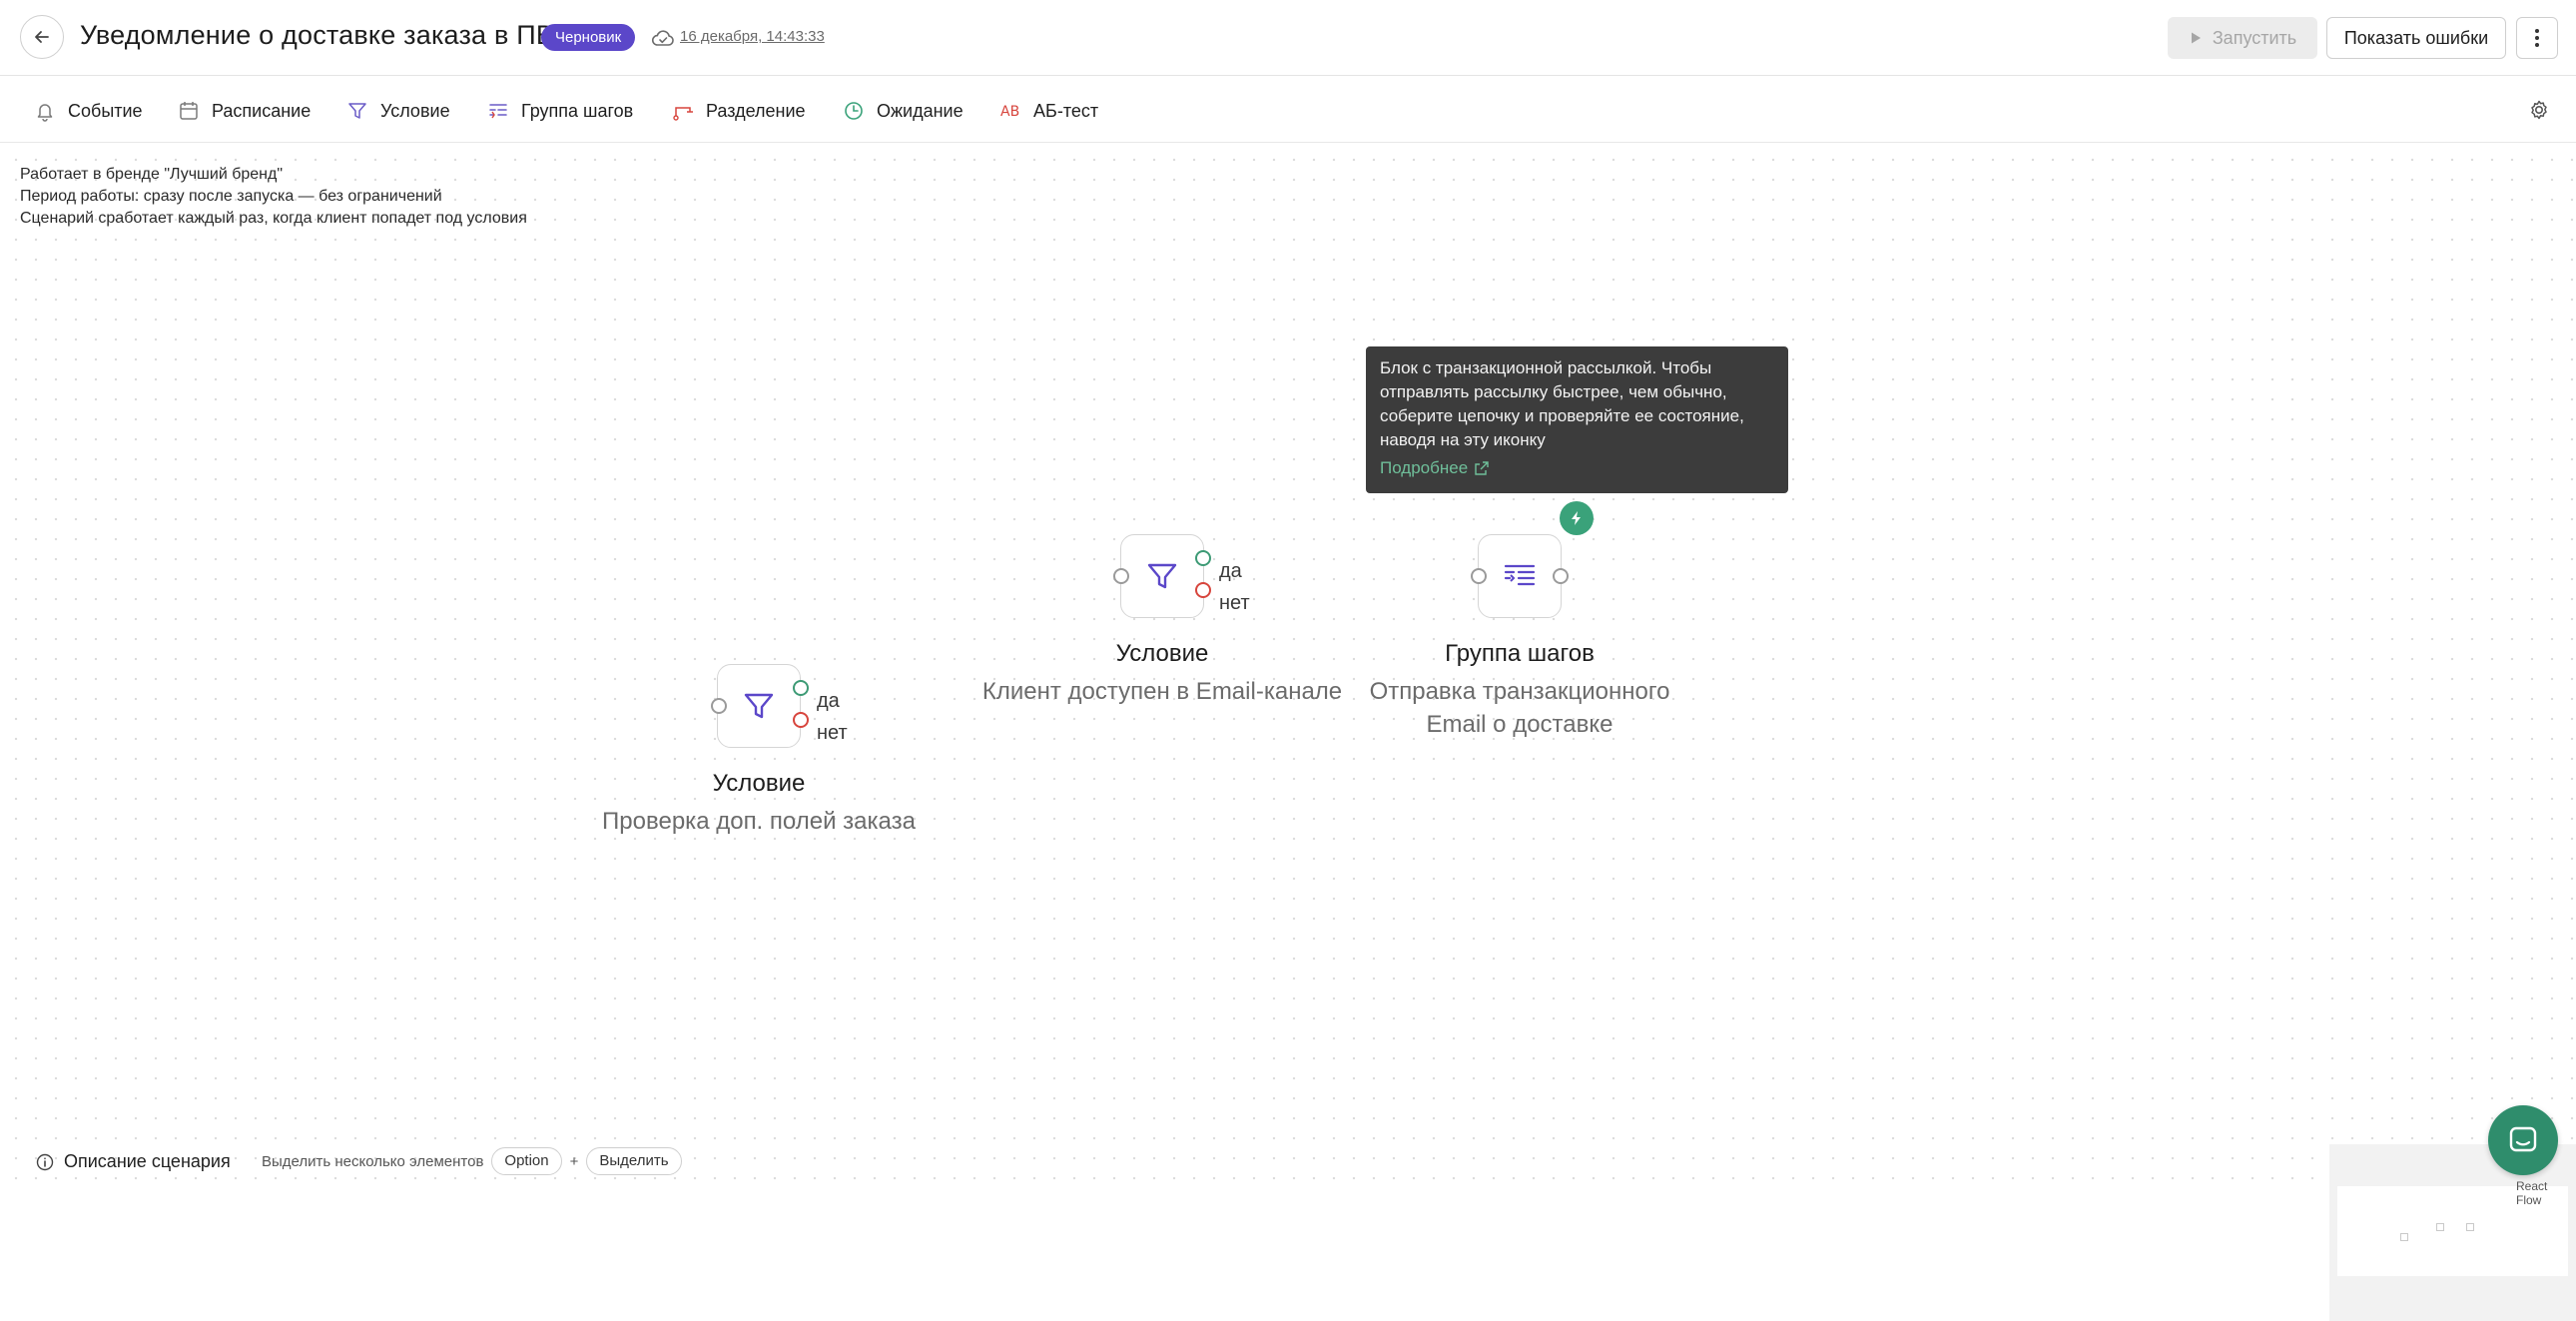  I want to click on tool-condition: Условие, so click(398, 111).